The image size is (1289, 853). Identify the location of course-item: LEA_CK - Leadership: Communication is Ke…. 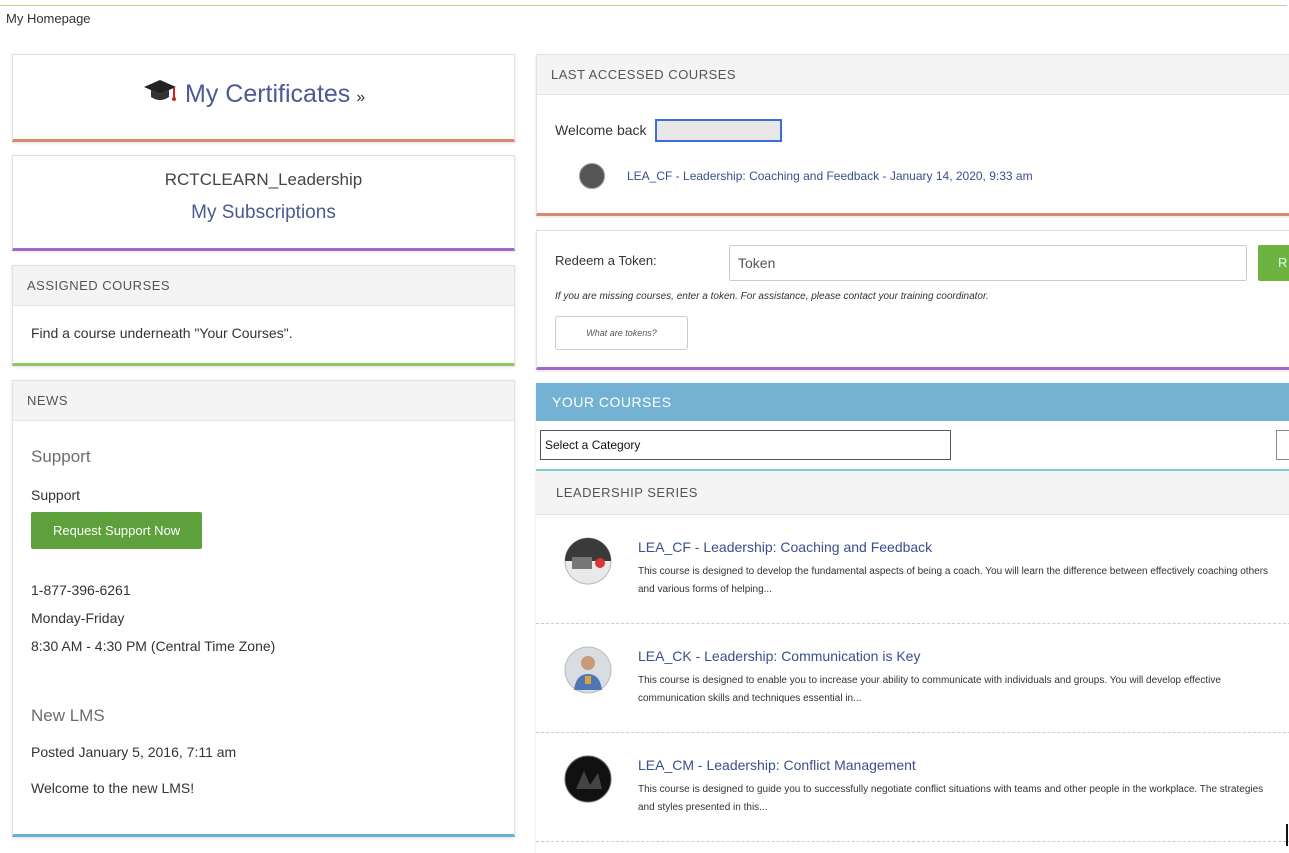
(912, 678).